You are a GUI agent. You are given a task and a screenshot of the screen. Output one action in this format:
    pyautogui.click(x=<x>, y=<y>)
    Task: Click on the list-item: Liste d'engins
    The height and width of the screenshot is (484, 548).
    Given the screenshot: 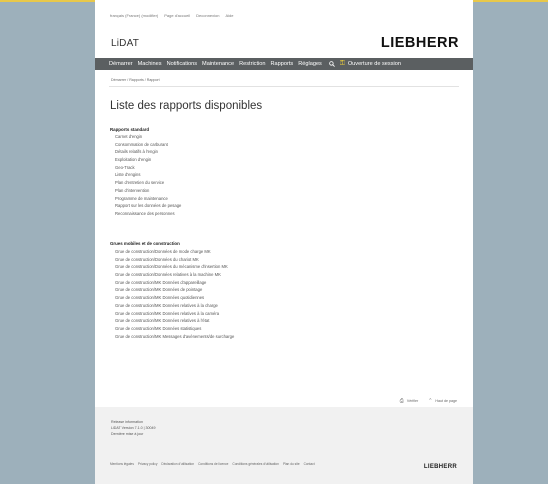 What is the action you would take?
    pyautogui.click(x=148, y=175)
    